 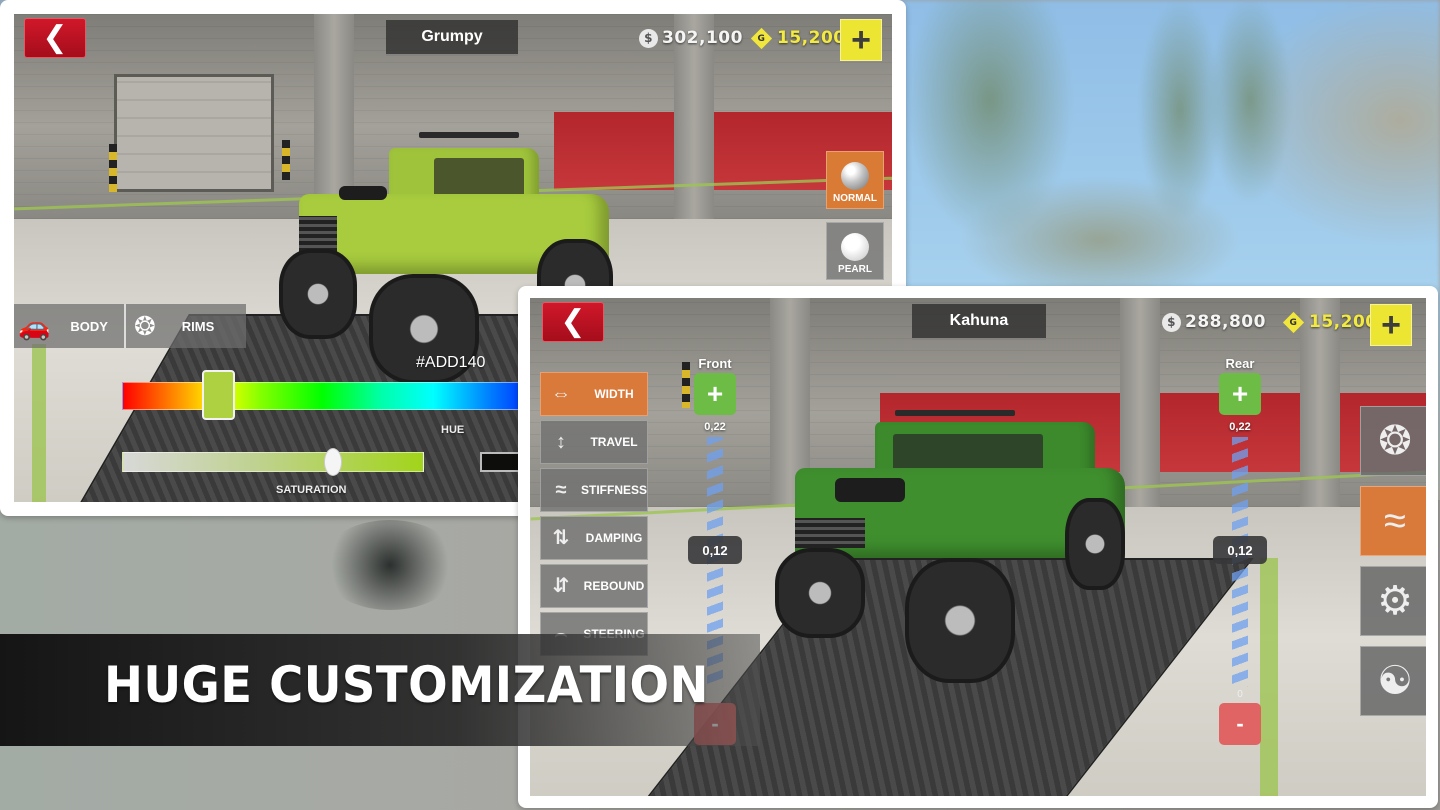 I want to click on rear-increase-button: +, so click(x=1240, y=394).